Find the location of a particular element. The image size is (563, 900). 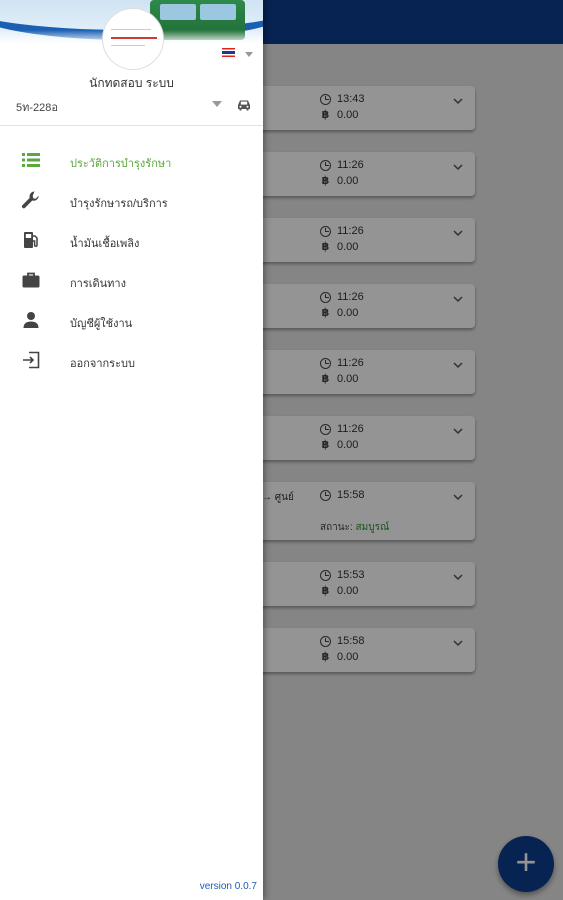

menu-item-label: น้ำมันเชื้อเพลิง is located at coordinates (105, 244).